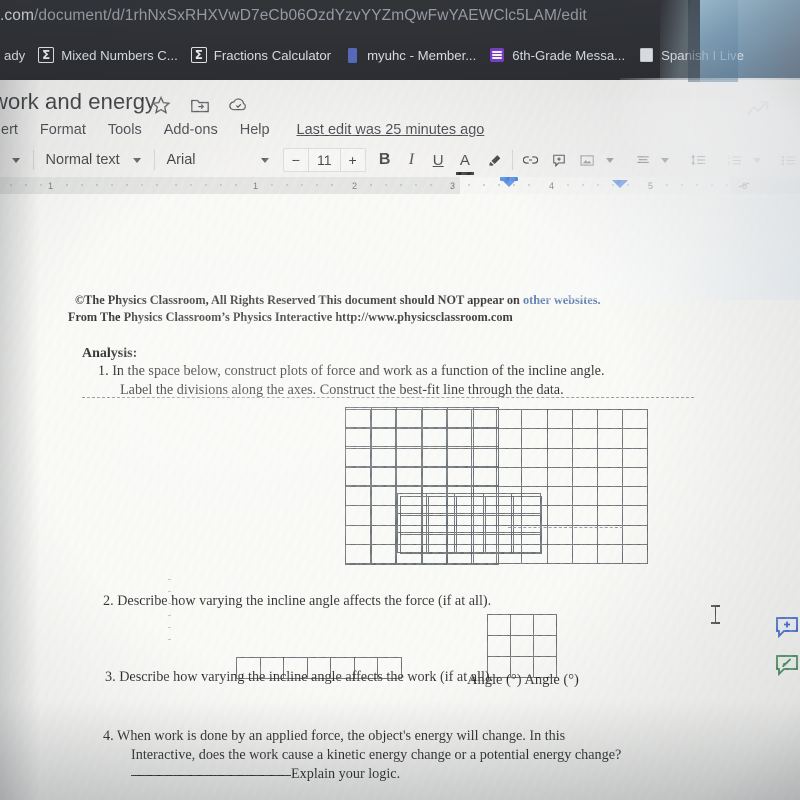 Image resolution: width=800 pixels, height=800 pixels. What do you see at coordinates (137, 160) in the screenshot?
I see `paragraph-style-caret` at bounding box center [137, 160].